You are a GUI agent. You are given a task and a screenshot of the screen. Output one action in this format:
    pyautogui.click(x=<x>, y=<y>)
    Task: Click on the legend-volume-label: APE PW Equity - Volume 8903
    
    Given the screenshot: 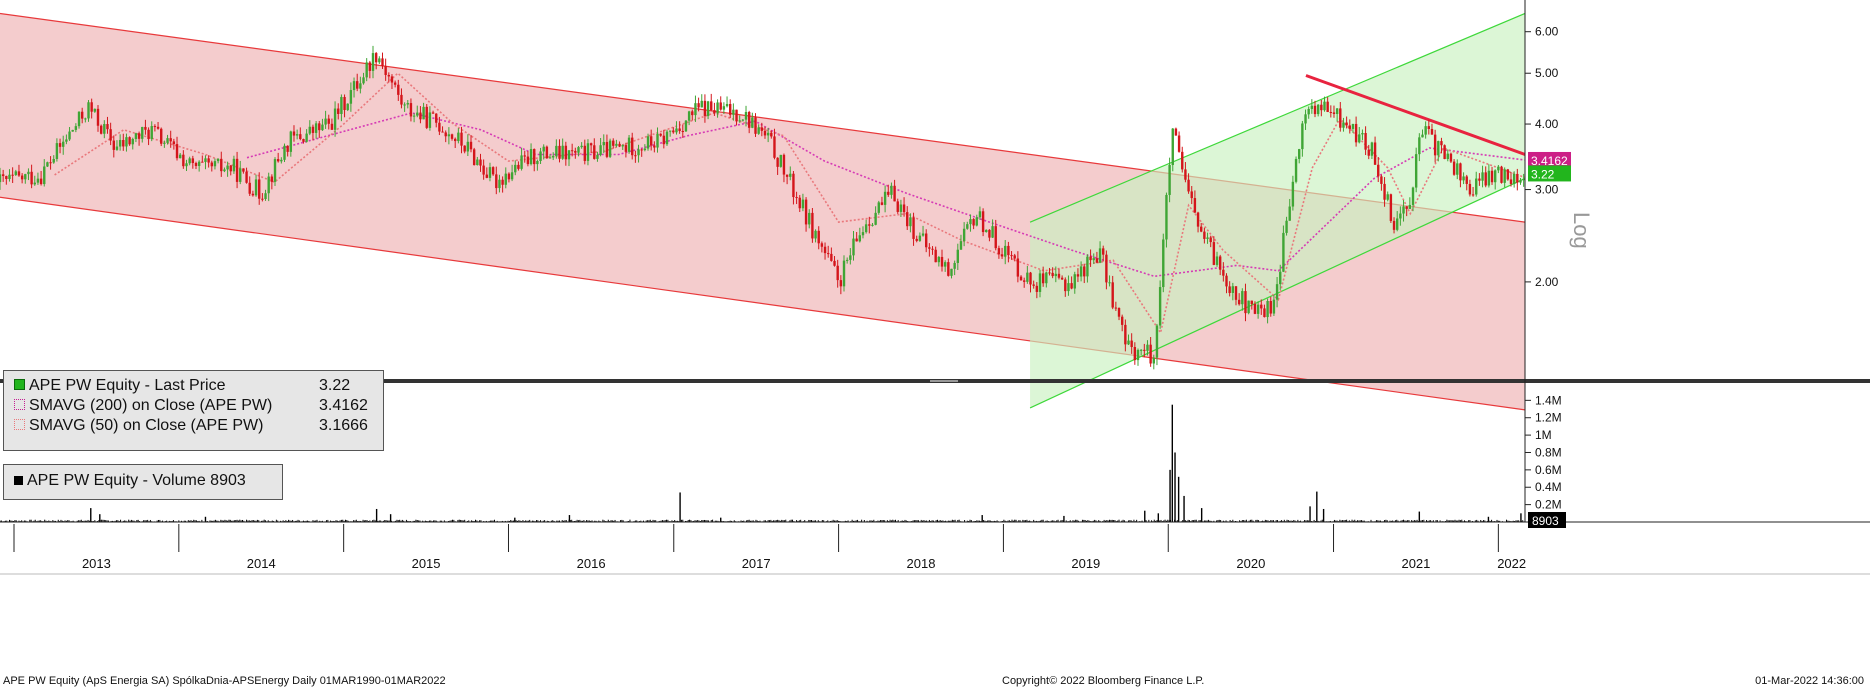 What is the action you would take?
    pyautogui.click(x=136, y=480)
    